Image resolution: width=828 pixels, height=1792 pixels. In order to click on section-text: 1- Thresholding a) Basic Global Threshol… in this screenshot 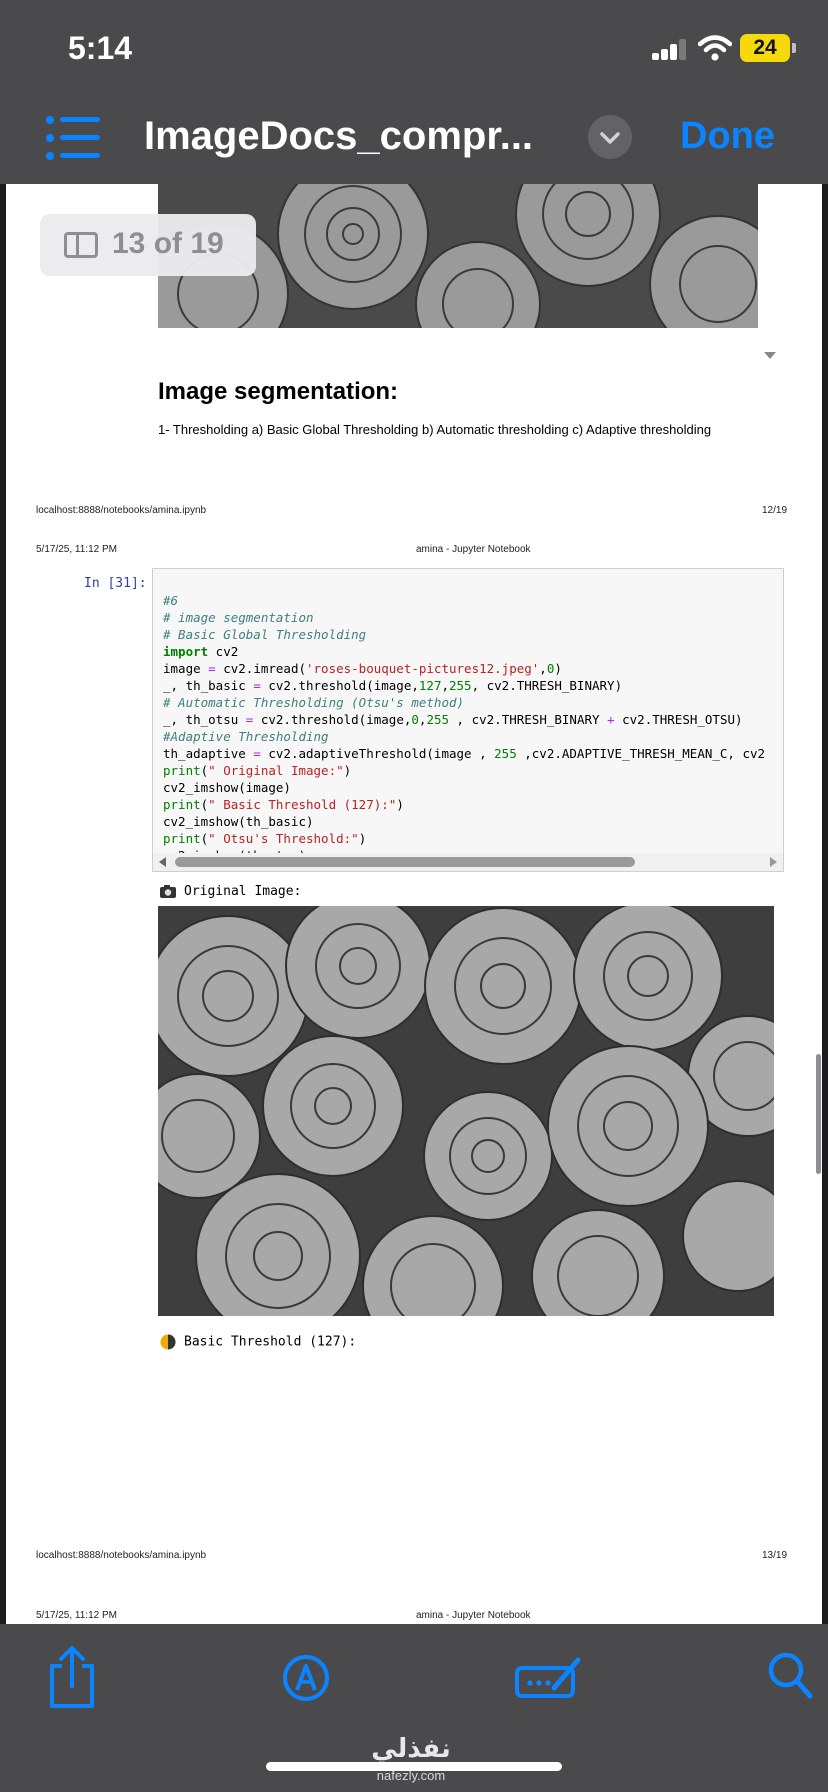, I will do `click(435, 429)`.